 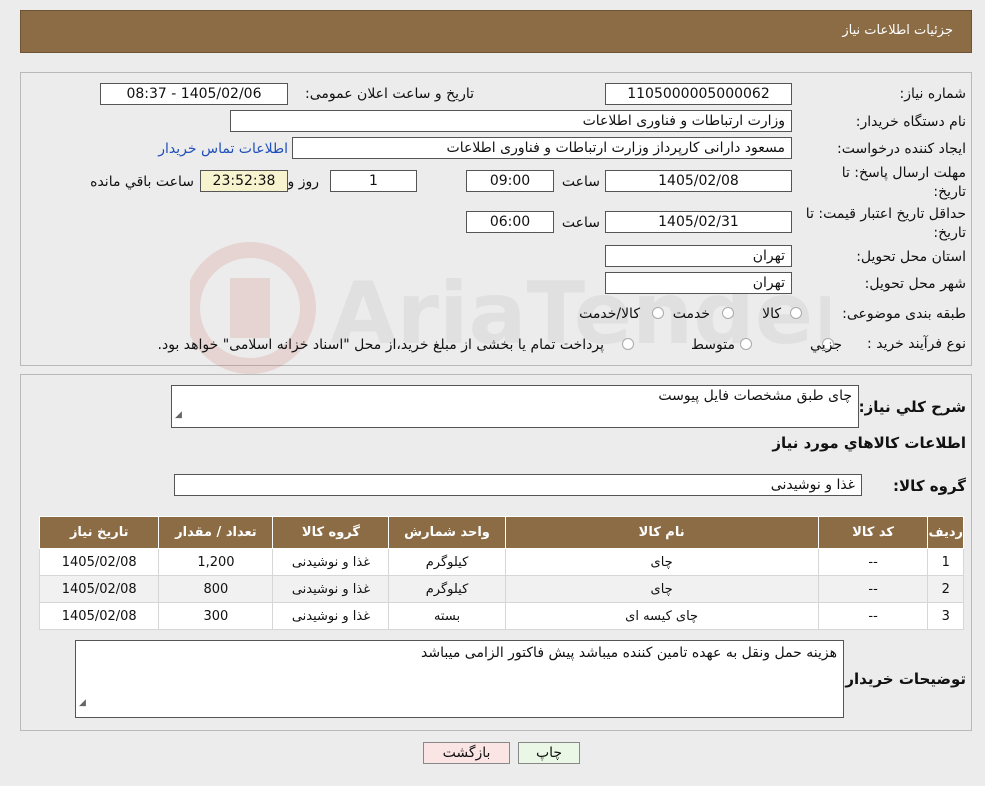 I want to click on process-option-medium: متوسط, so click(x=713, y=345).